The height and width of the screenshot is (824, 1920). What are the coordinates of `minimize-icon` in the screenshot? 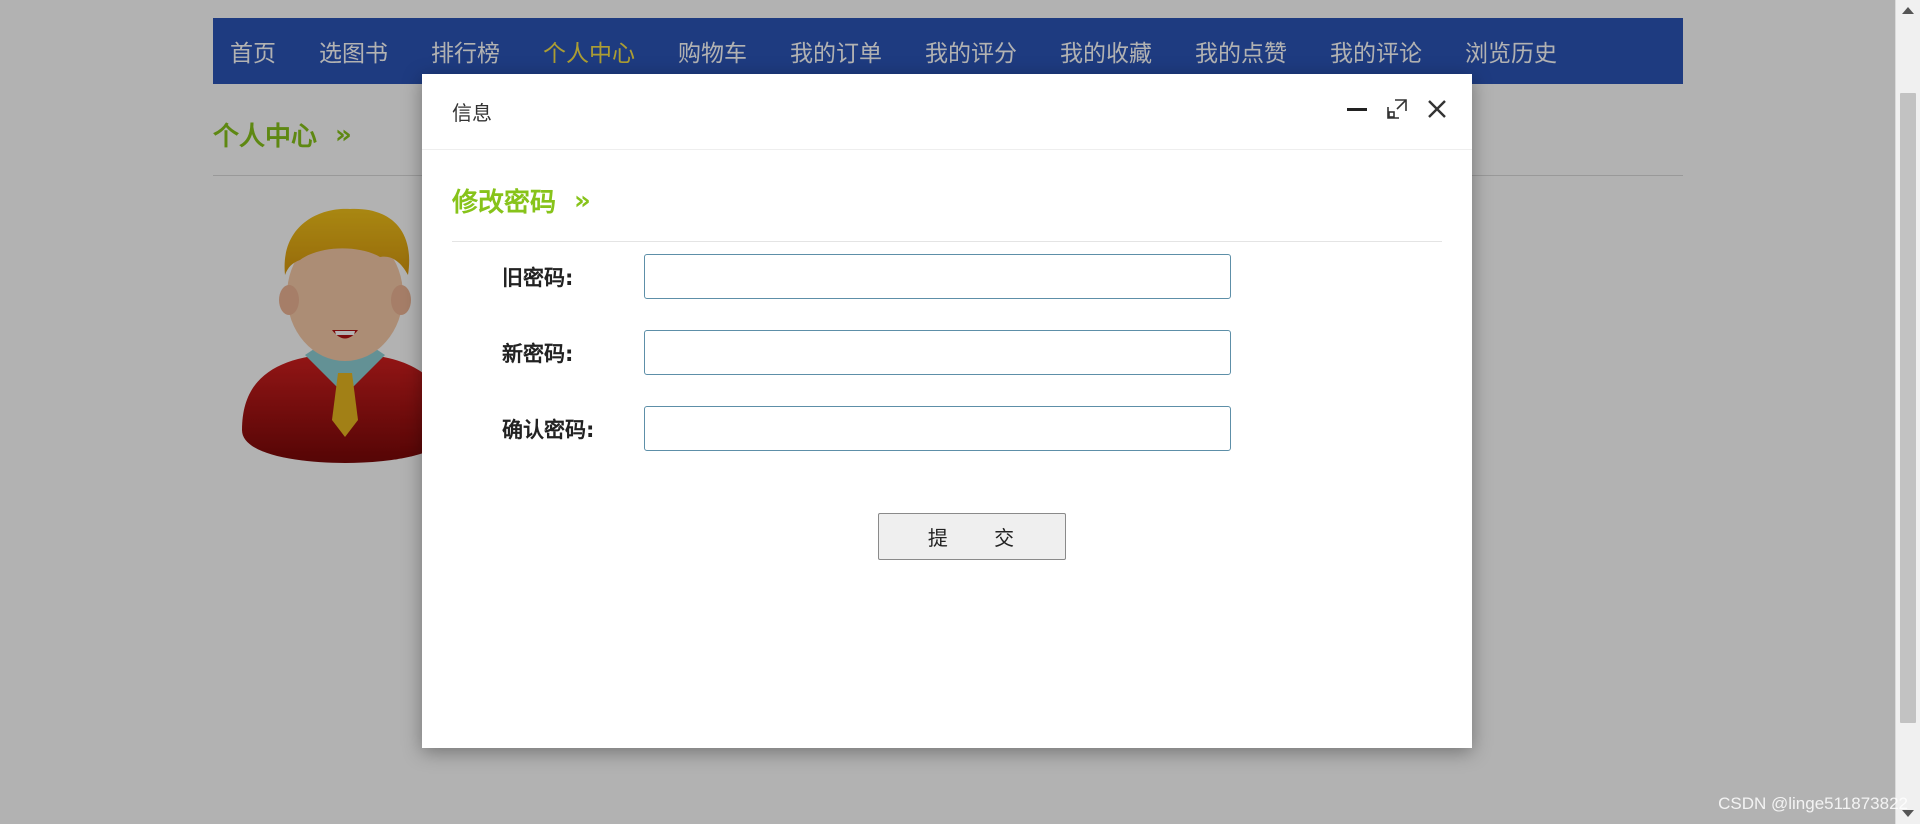 It's located at (1357, 109).